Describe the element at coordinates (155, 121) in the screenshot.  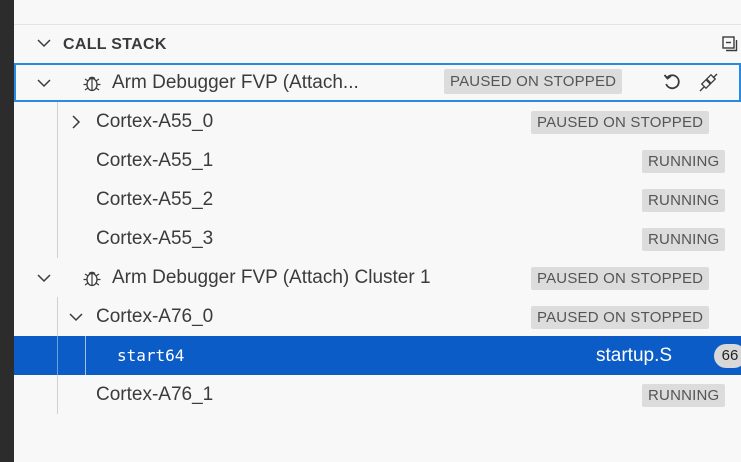
I see `thread-name: Cortex-A55_0` at that location.